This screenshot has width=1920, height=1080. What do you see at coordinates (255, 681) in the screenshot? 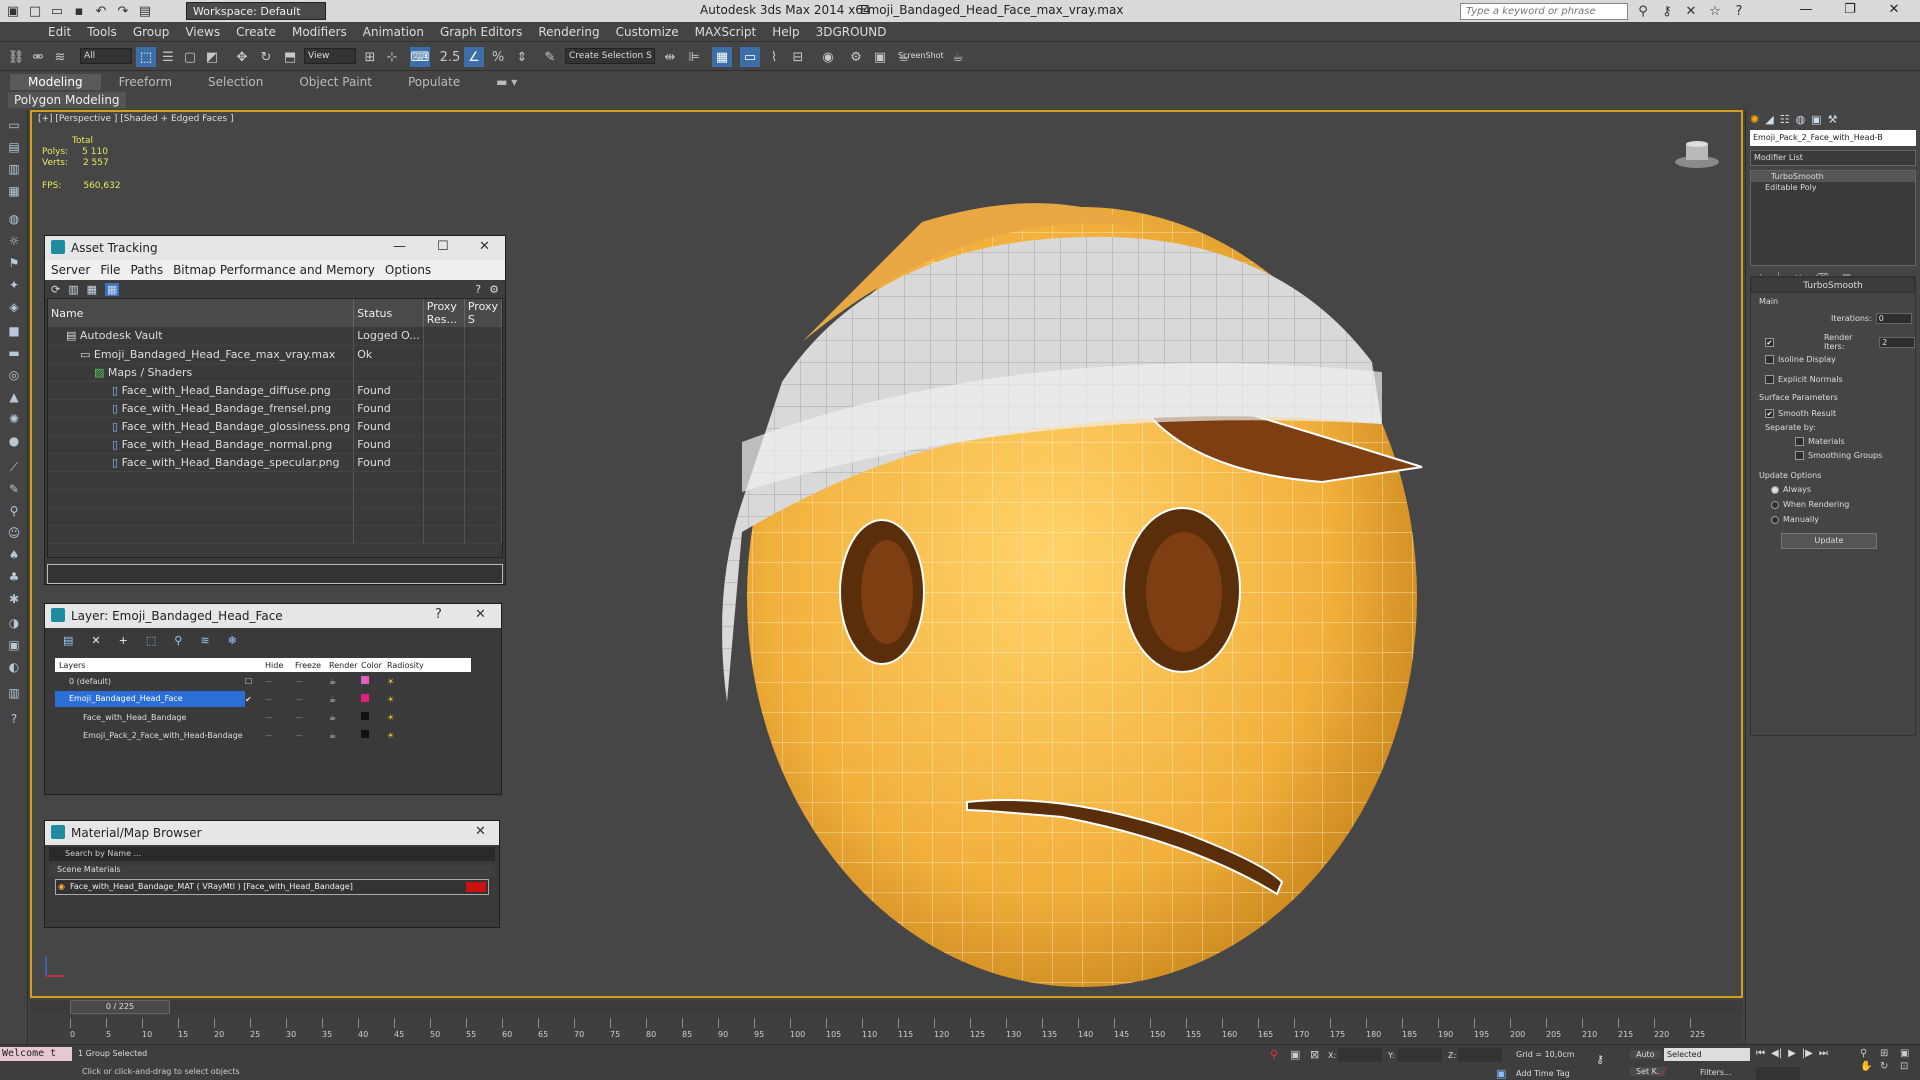
I see `layer-active-checkbox: ☐` at bounding box center [255, 681].